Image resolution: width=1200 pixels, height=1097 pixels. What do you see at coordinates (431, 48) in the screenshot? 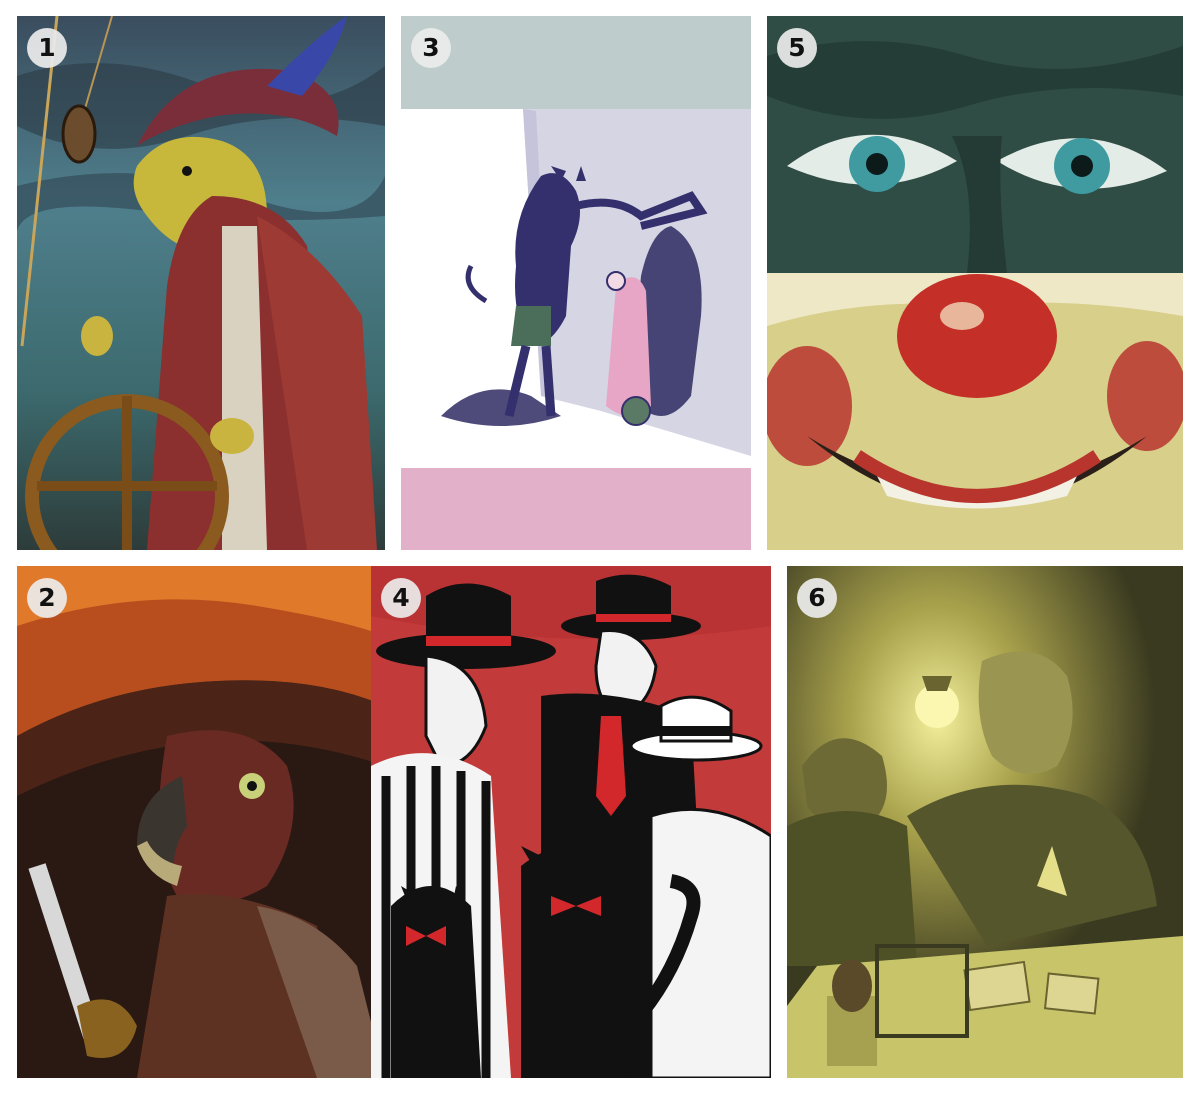
I see `panel-number-badge: 3` at bounding box center [431, 48].